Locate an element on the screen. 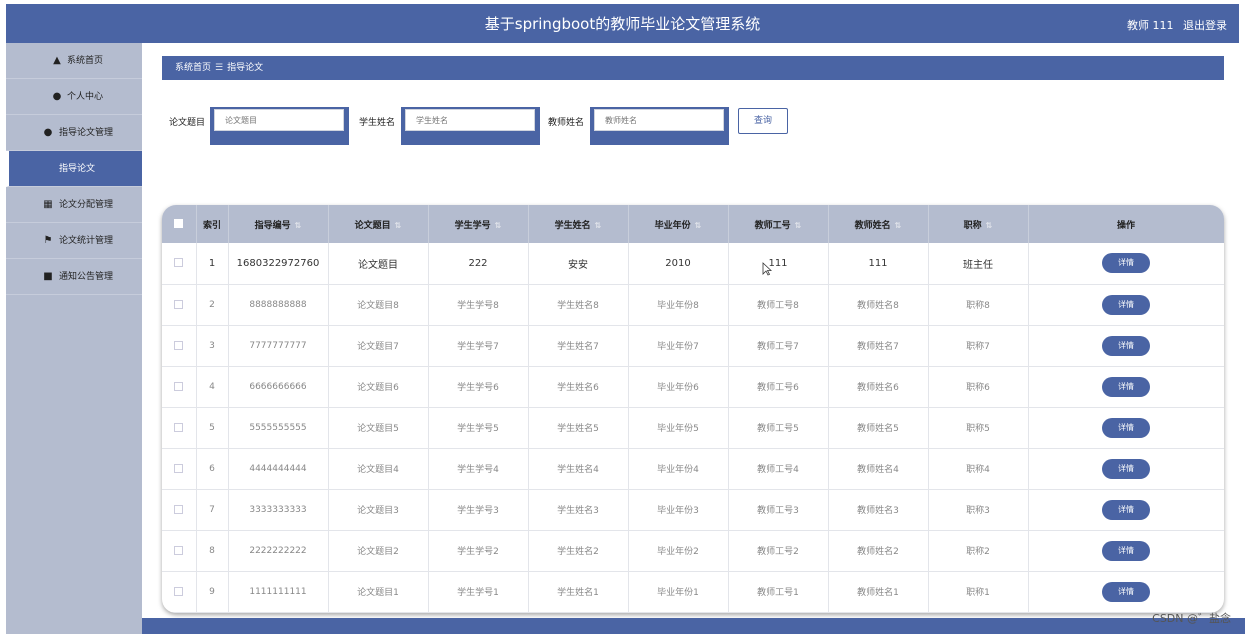 This screenshot has height=634, width=1245. cell-grad-year: 毕业年份8 is located at coordinates (678, 305).